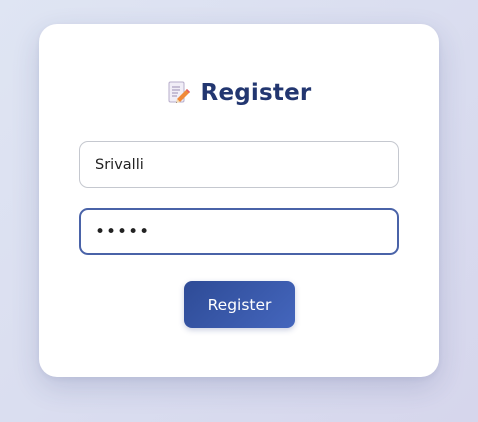  Describe the element at coordinates (239, 231) in the screenshot. I see `password-input: •••••` at that location.